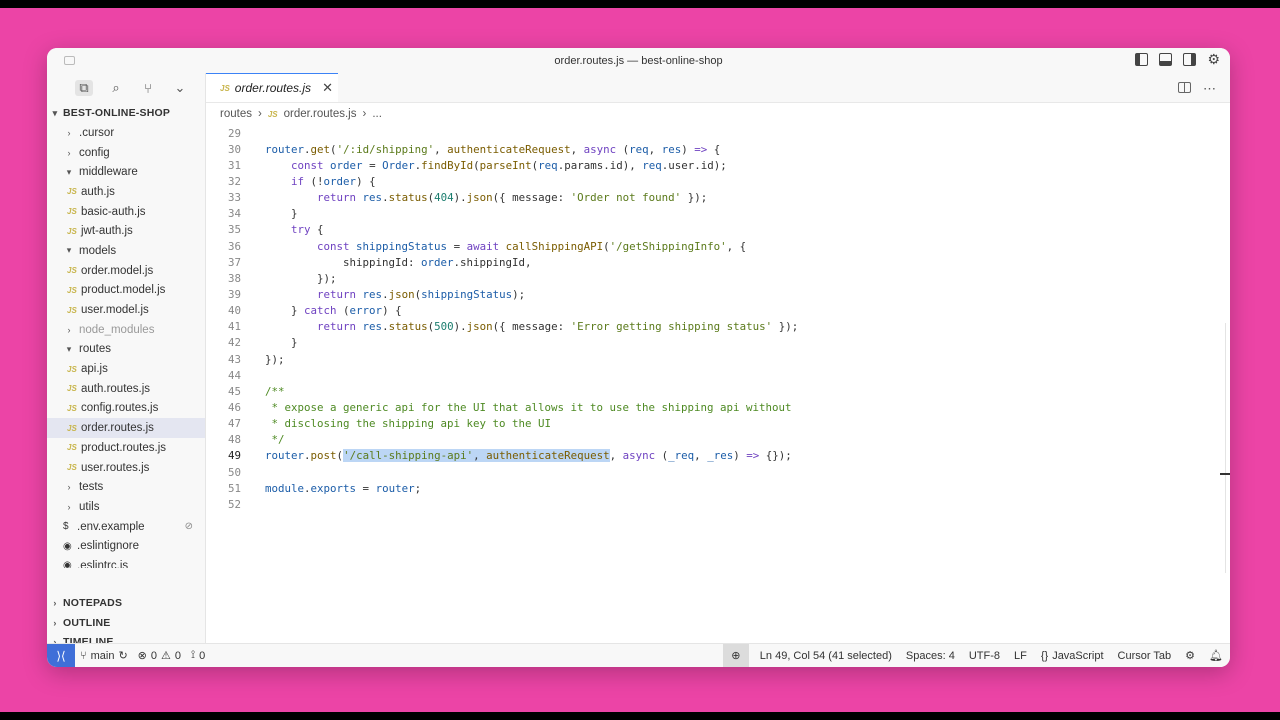 The width and height of the screenshot is (1280, 720). Describe the element at coordinates (234, 327) in the screenshot. I see `line-number: 41` at that location.